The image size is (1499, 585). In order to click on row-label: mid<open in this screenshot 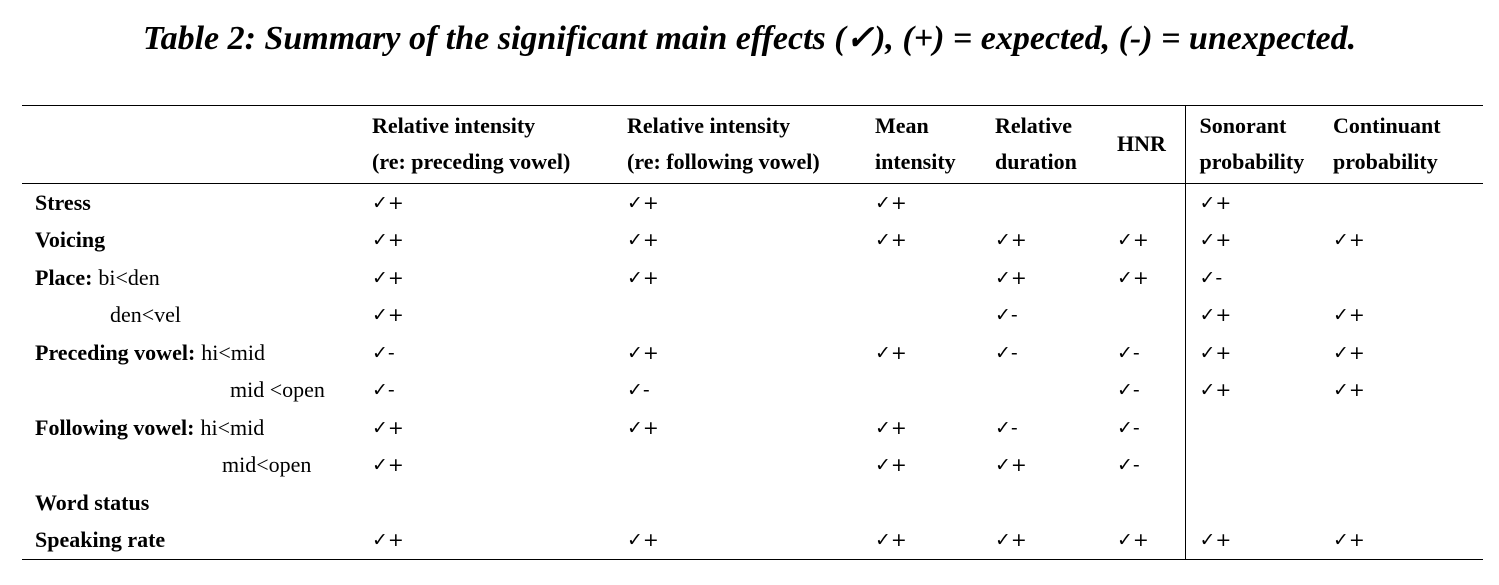, I will do `click(197, 466)`.